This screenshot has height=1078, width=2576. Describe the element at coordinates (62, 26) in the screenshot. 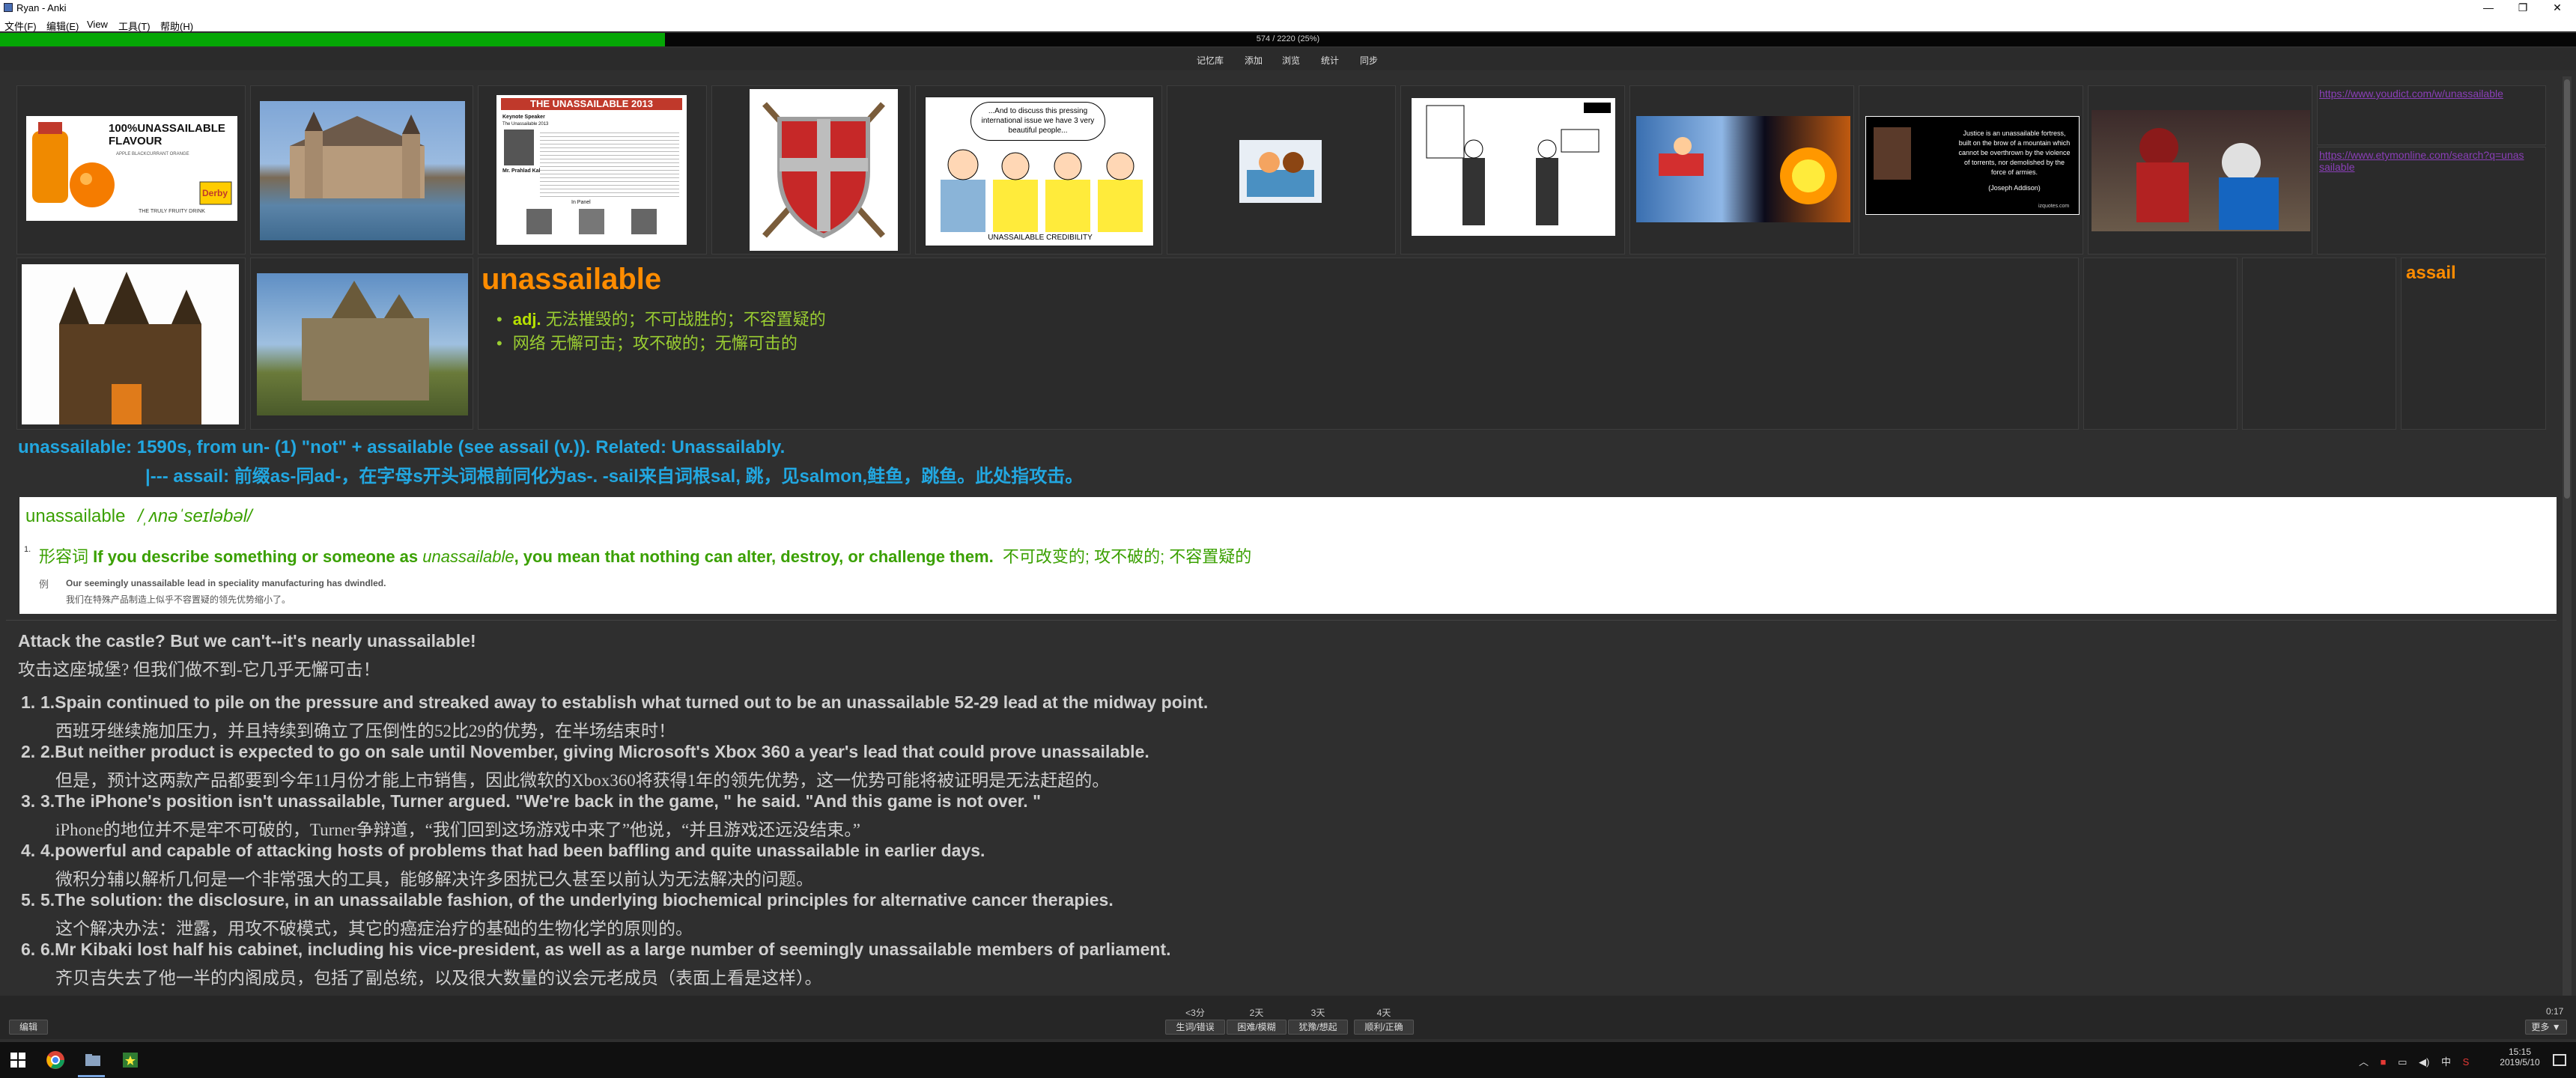

I see `menu-edit: 编辑(E)` at that location.